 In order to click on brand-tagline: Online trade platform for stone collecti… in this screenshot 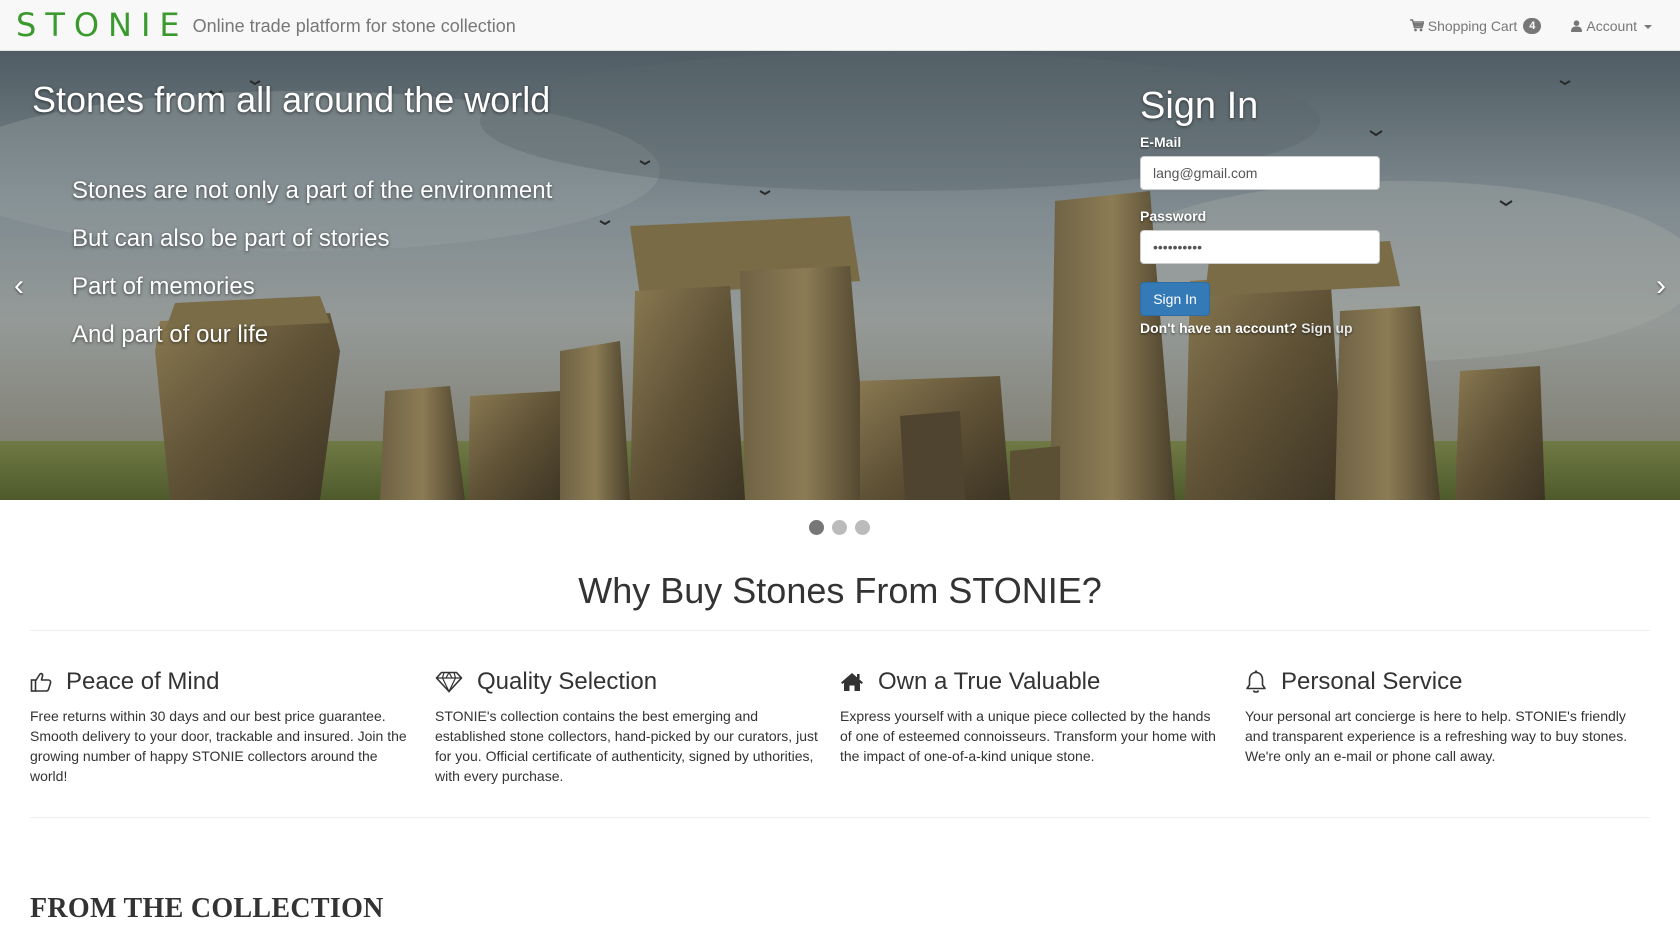, I will do `click(354, 25)`.